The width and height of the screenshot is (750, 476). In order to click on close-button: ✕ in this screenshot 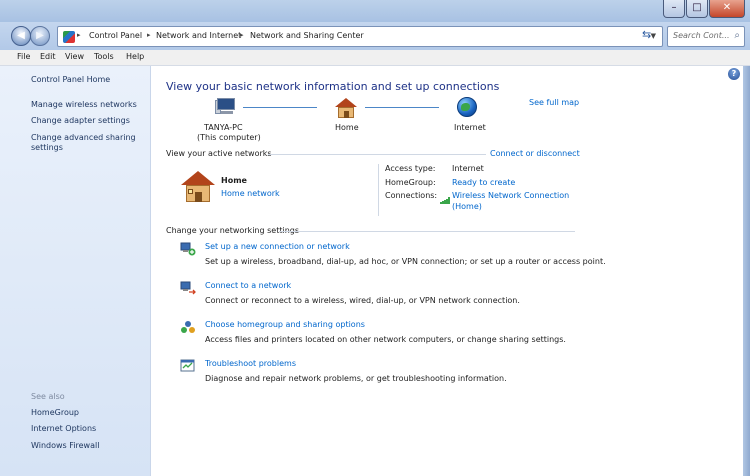, I will do `click(727, 9)`.